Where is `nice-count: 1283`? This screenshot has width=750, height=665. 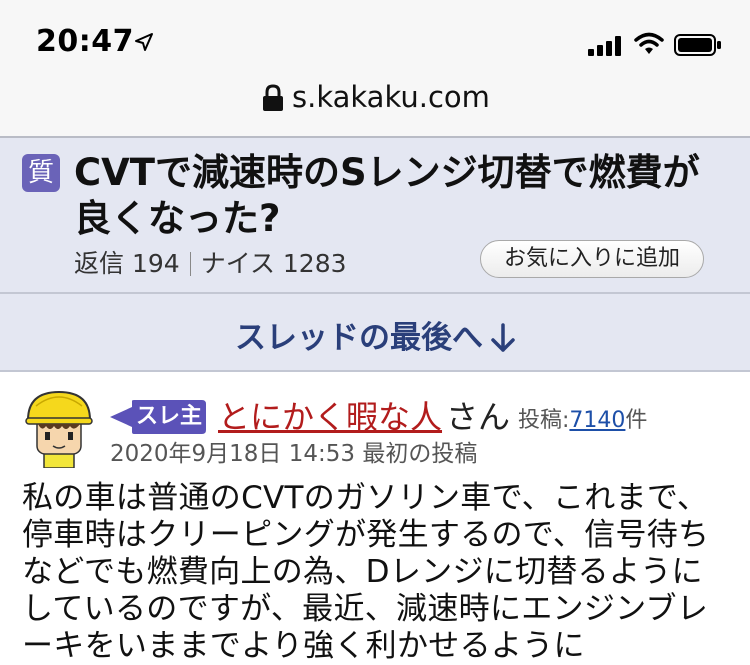 nice-count: 1283 is located at coordinates (314, 263).